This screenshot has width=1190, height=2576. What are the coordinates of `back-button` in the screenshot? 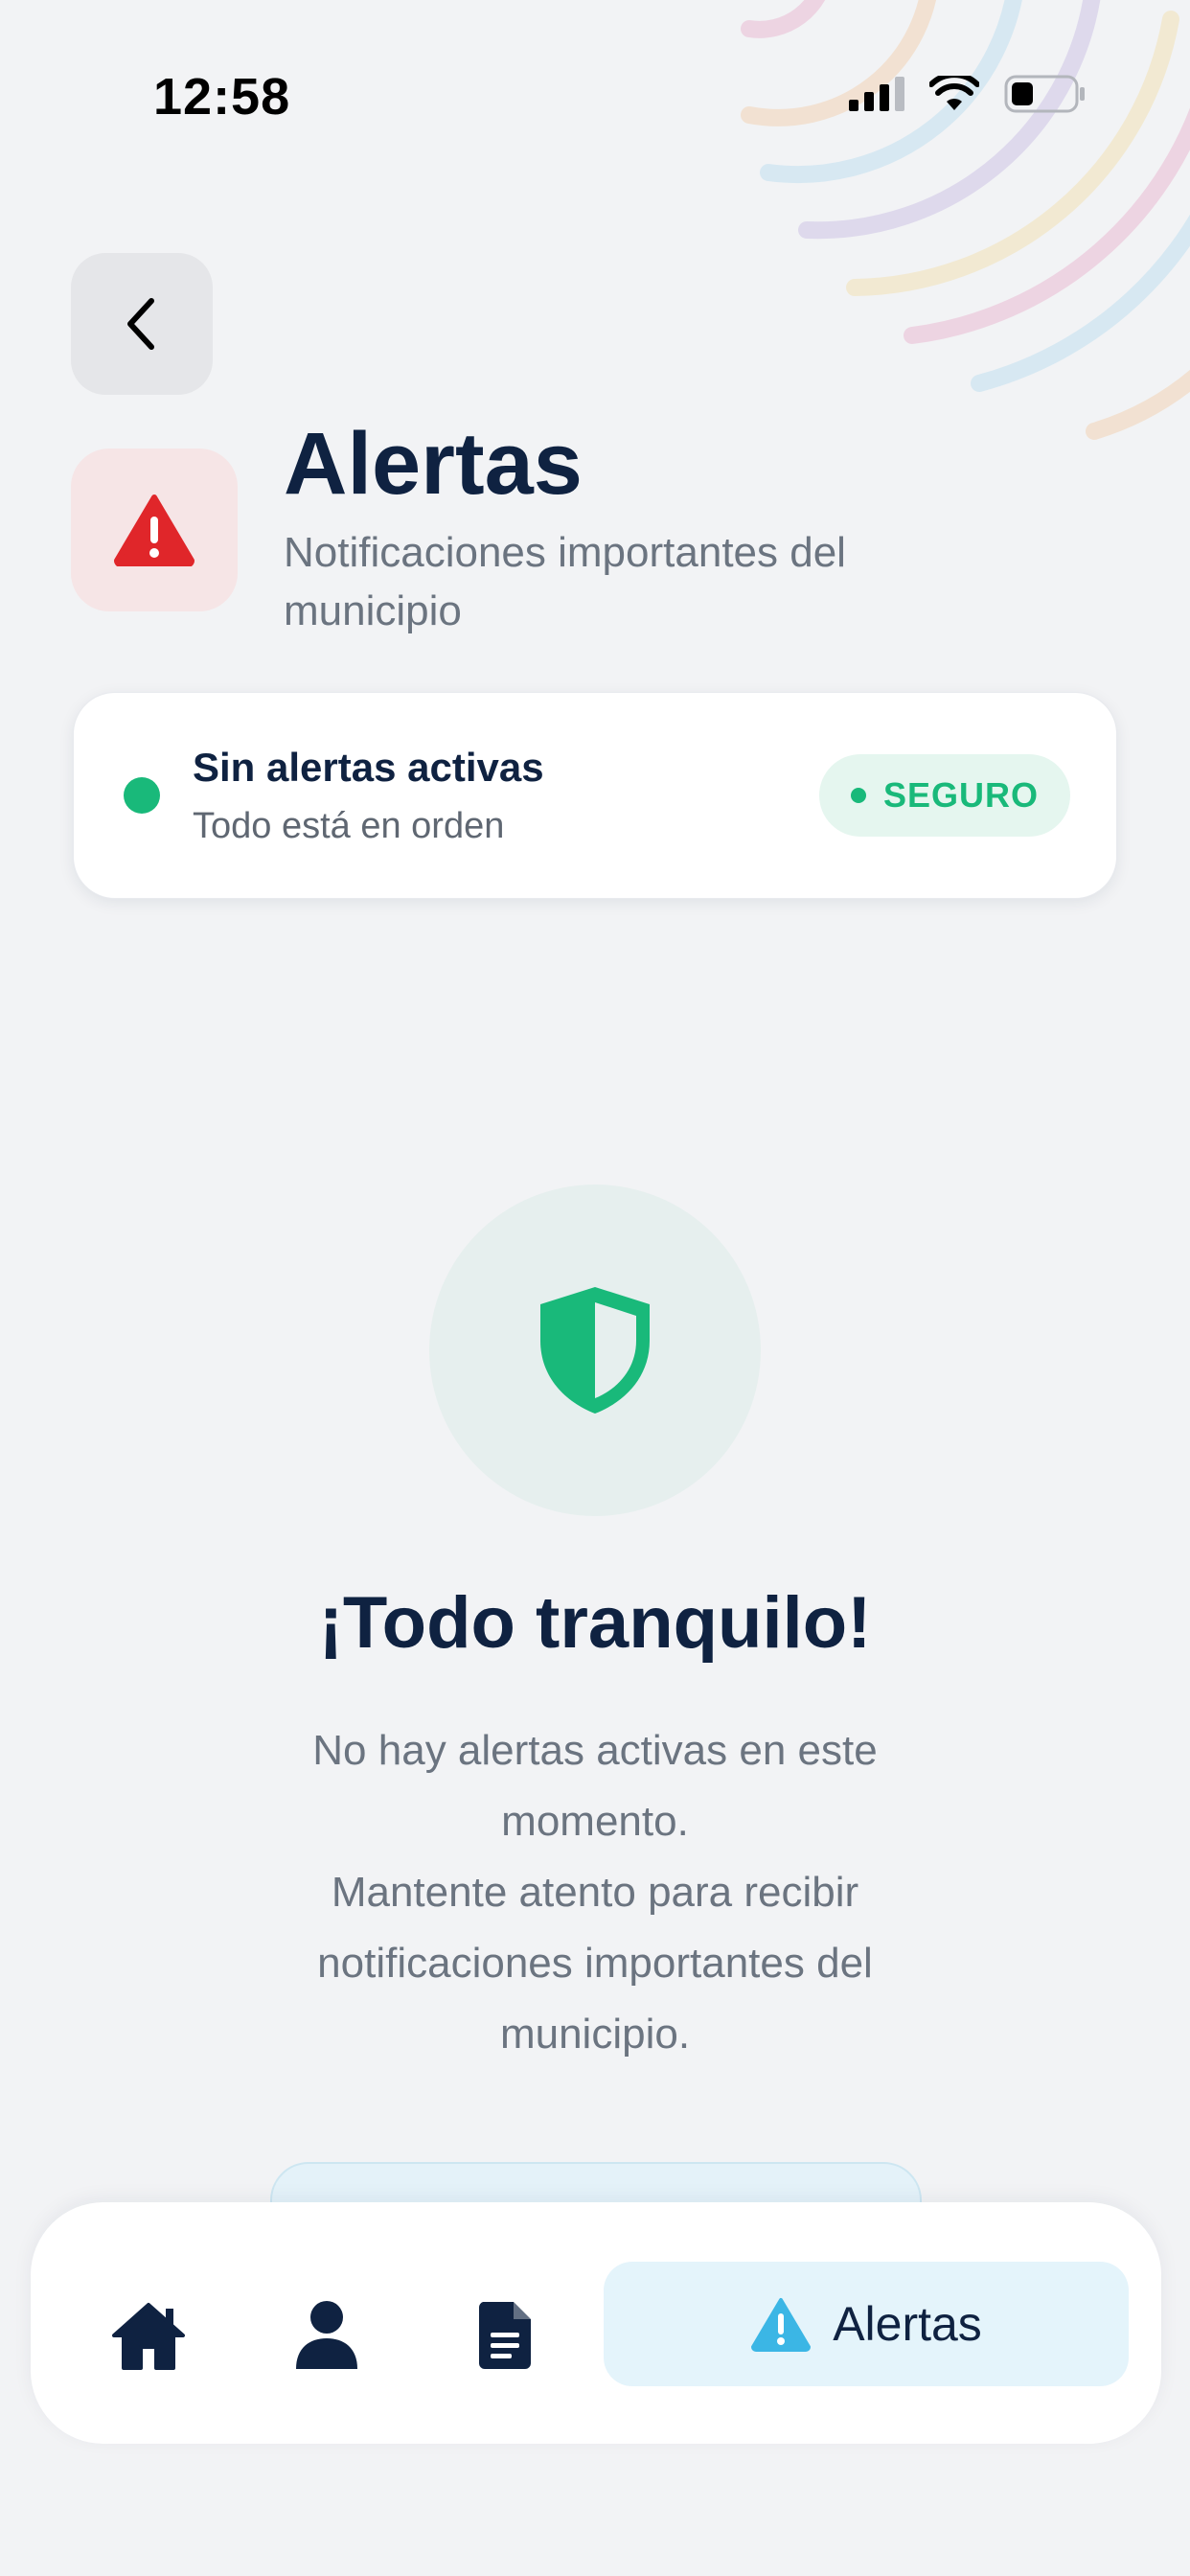 It's located at (142, 324).